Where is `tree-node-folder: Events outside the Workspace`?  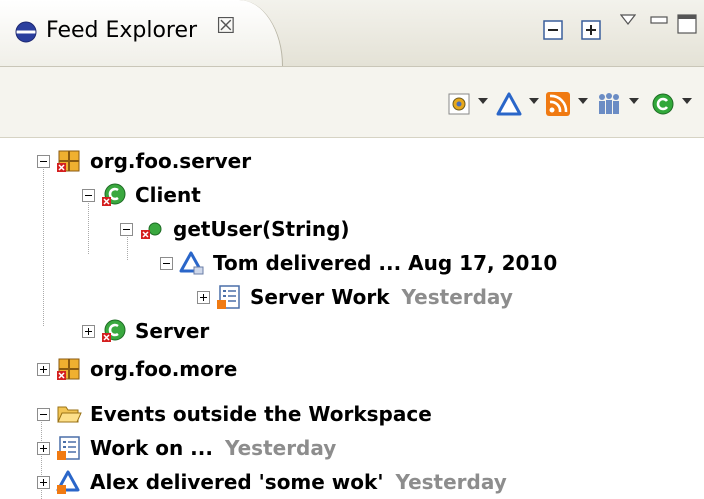
tree-node-folder: Events outside the Workspace is located at coordinates (234, 414).